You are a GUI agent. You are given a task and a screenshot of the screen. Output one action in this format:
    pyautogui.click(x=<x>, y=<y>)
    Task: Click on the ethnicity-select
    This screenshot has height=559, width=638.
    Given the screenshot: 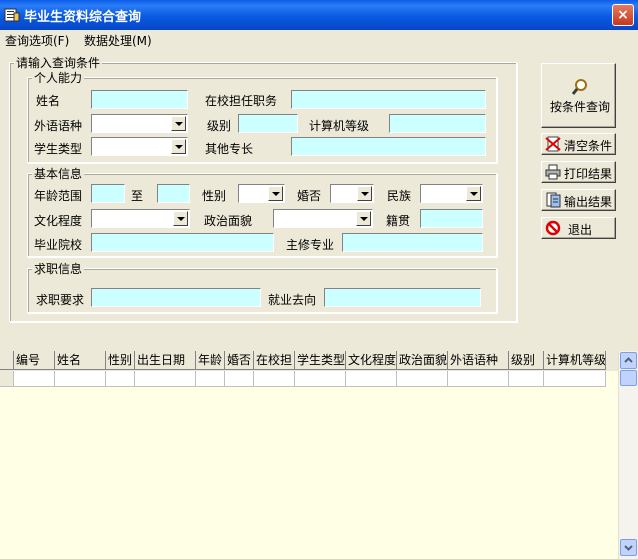 What is the action you would take?
    pyautogui.click(x=451, y=193)
    